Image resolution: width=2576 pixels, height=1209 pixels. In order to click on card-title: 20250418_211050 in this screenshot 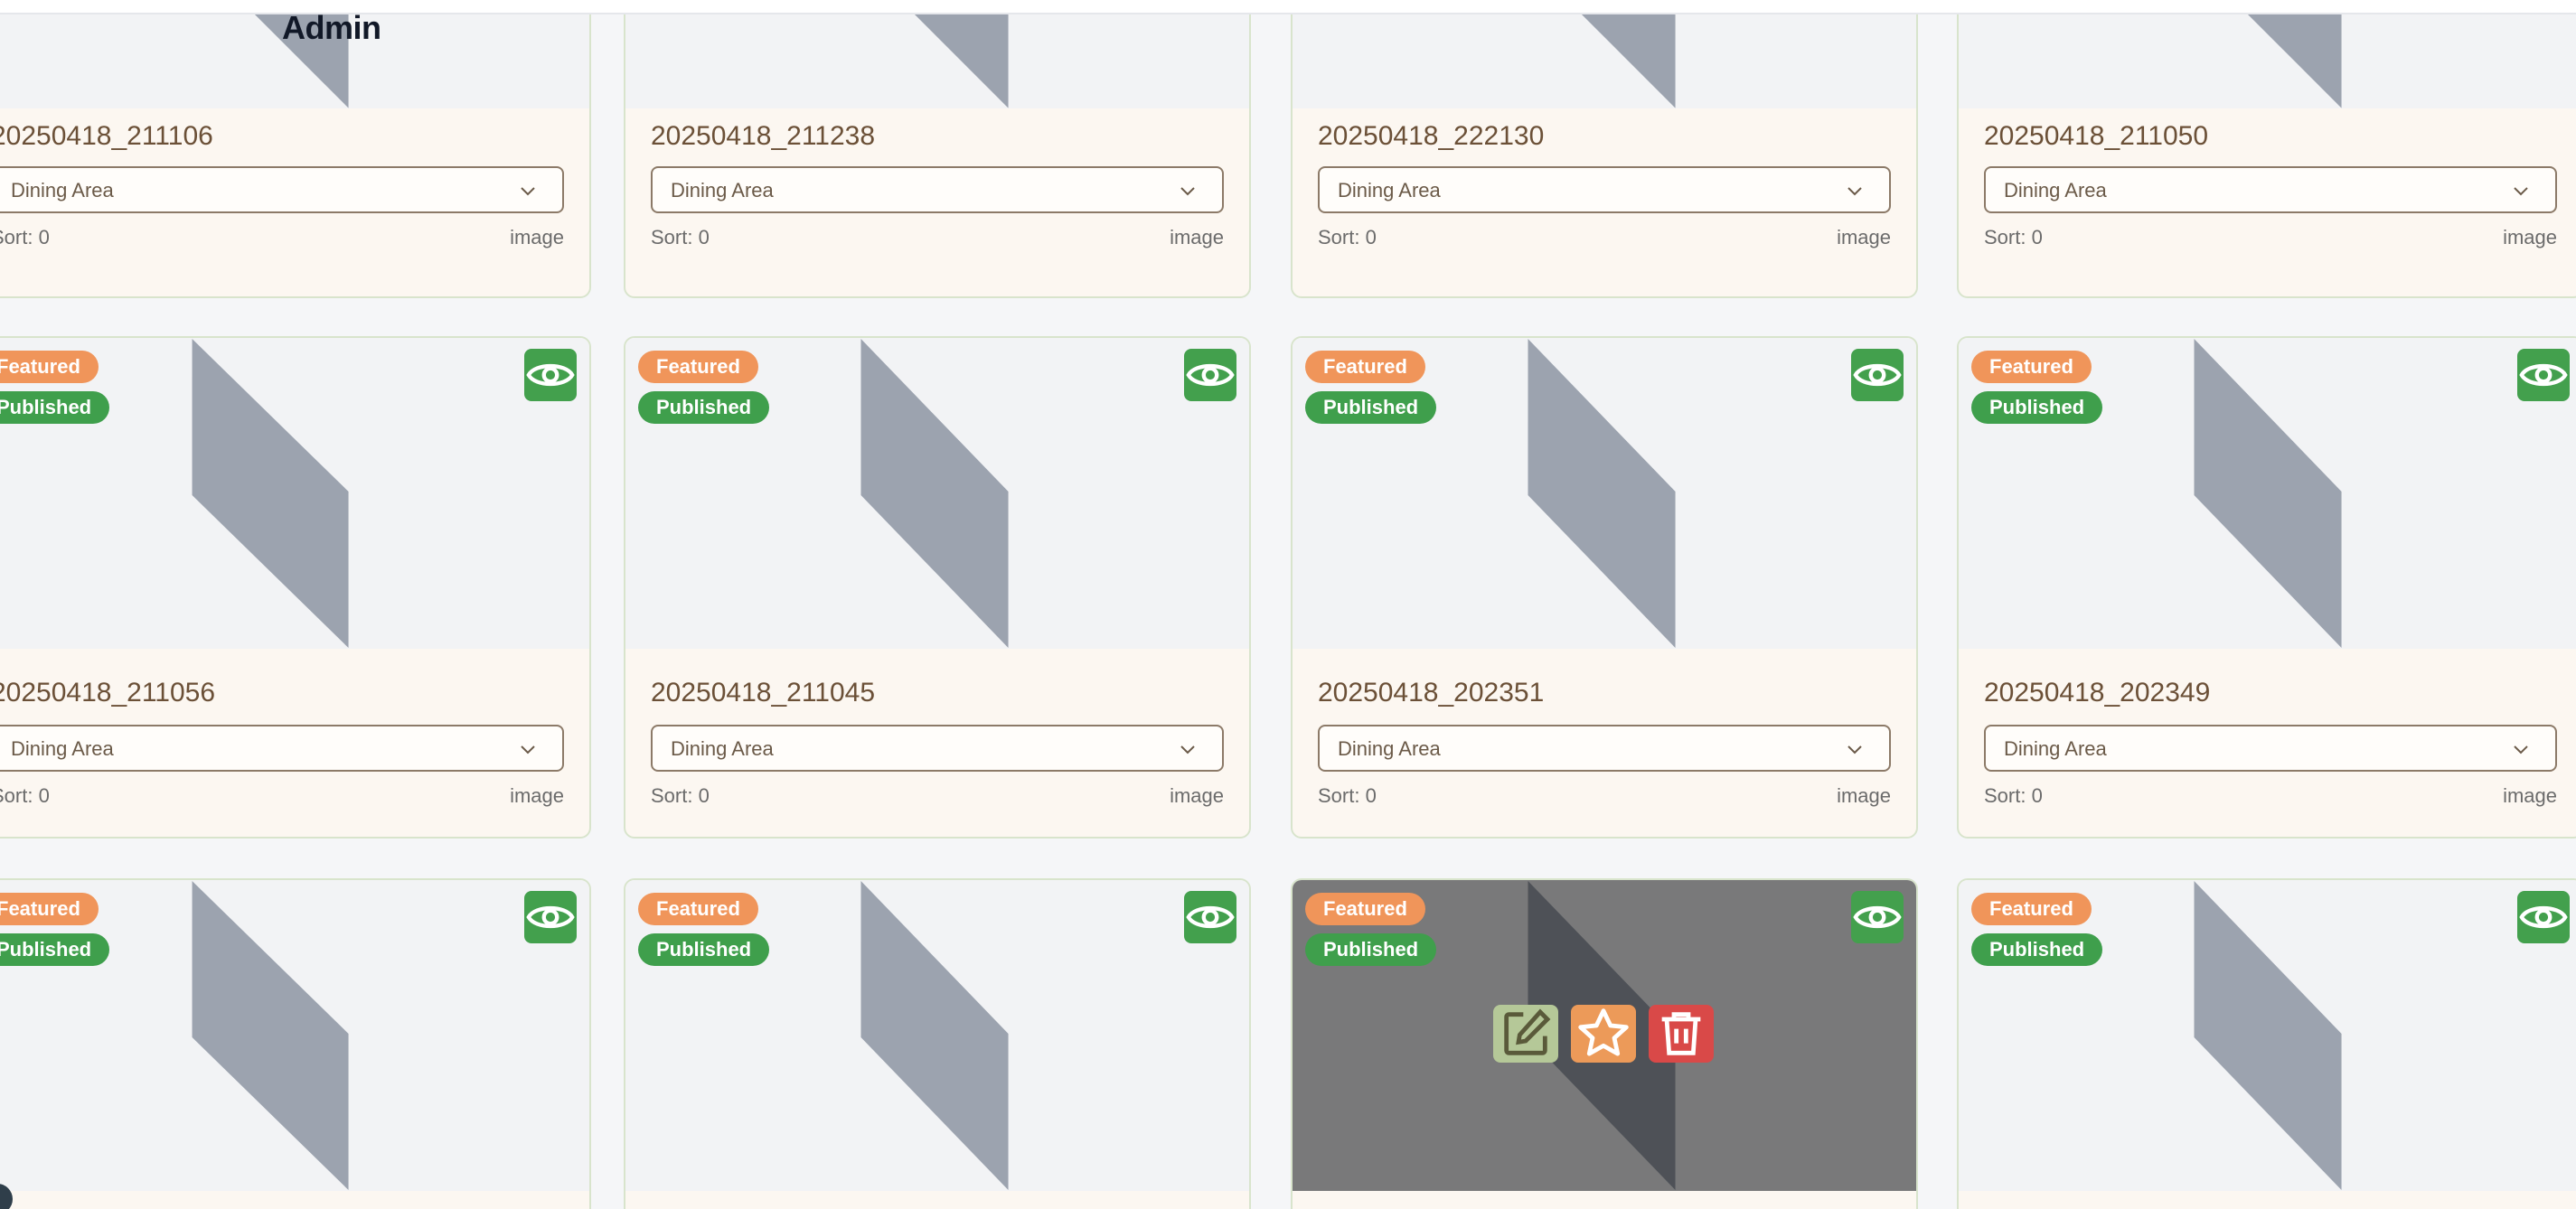, I will do `click(2097, 136)`.